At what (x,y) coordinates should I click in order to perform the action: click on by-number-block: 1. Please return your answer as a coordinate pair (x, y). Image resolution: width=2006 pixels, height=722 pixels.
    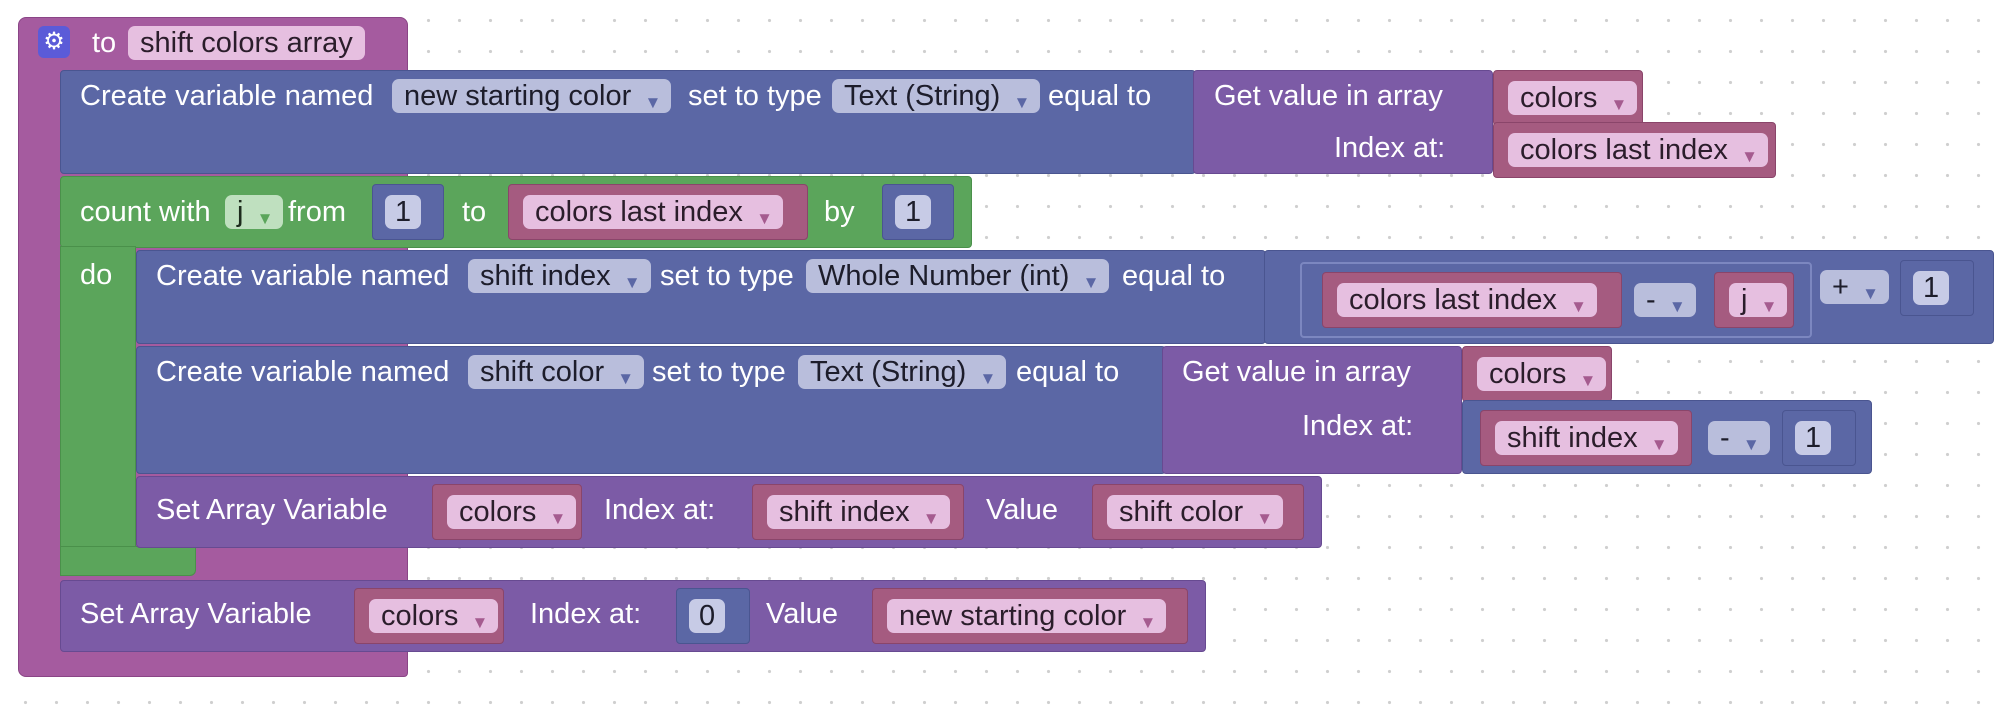
    Looking at the image, I should click on (918, 212).